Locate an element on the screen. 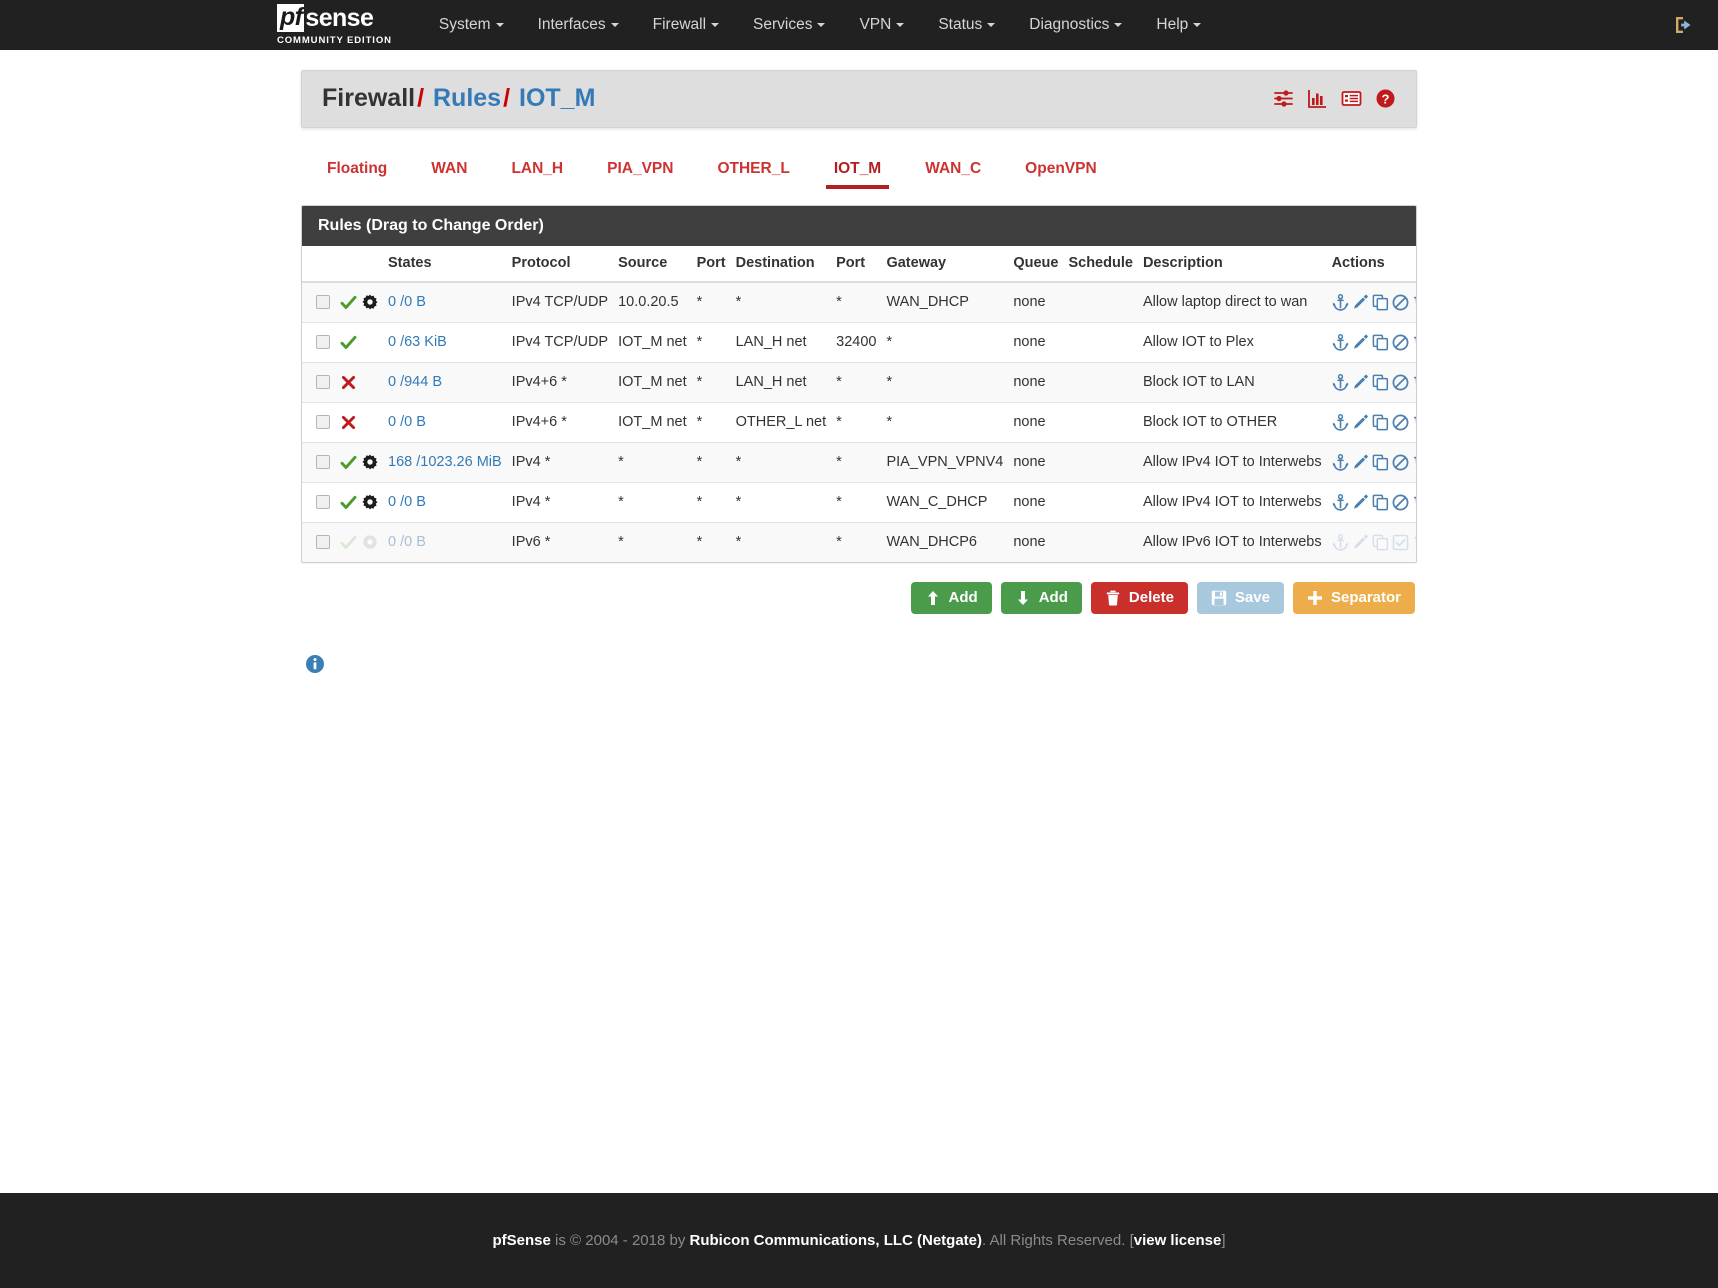 The image size is (1718, 1288). log-list-icon is located at coordinates (1351, 98).